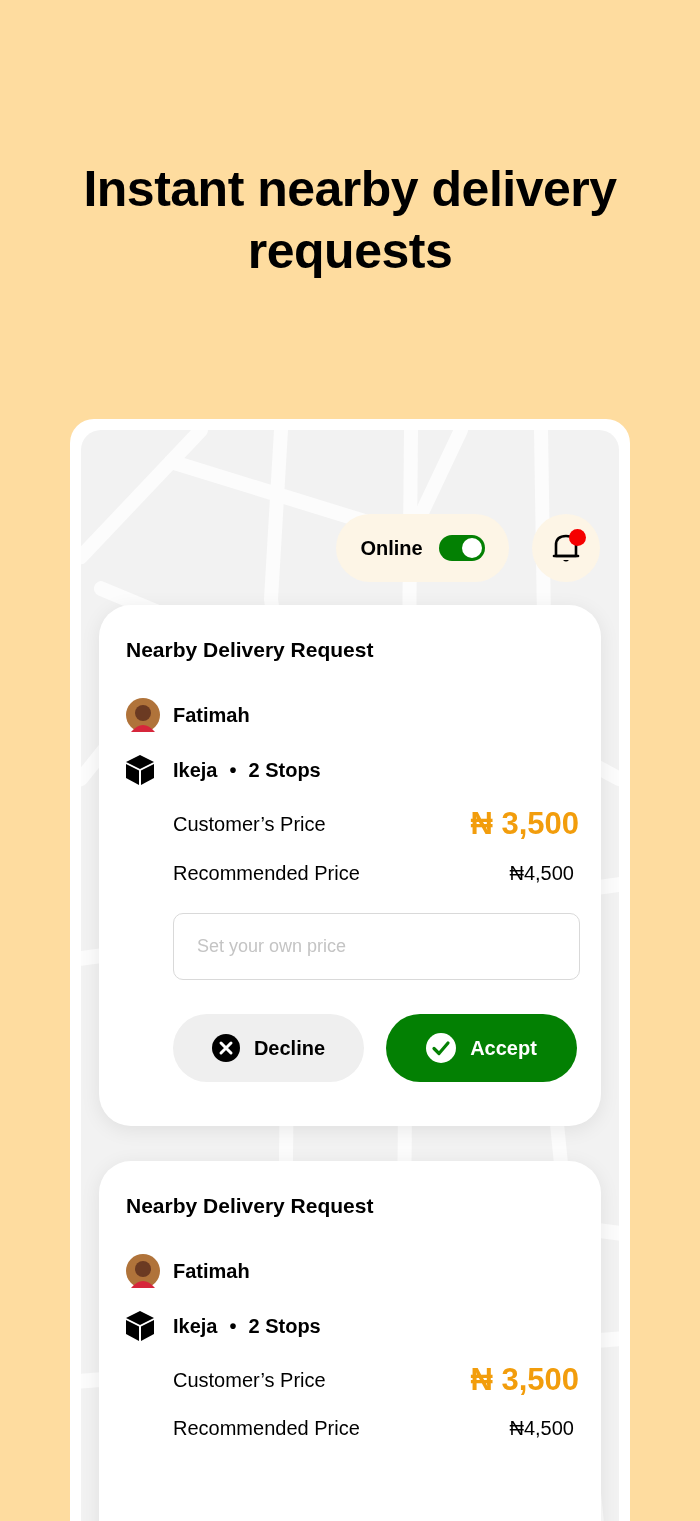 The height and width of the screenshot is (1521, 700). I want to click on accept-button: Accept, so click(481, 1047).